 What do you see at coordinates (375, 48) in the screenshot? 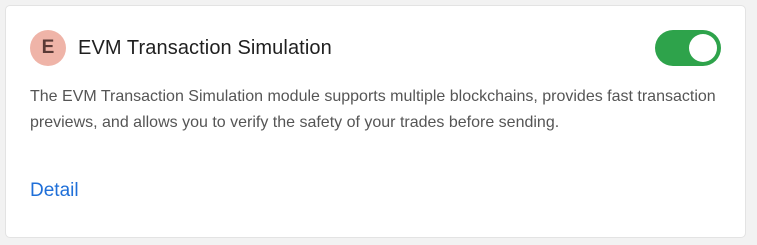
I see `module-header: E EVM Transaction Simulation` at bounding box center [375, 48].